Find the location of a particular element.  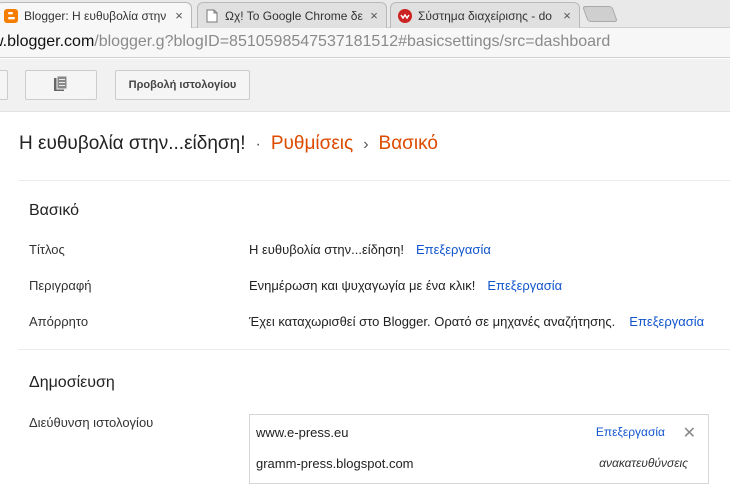

title-edit-link: Επεξεργασία is located at coordinates (453, 249).